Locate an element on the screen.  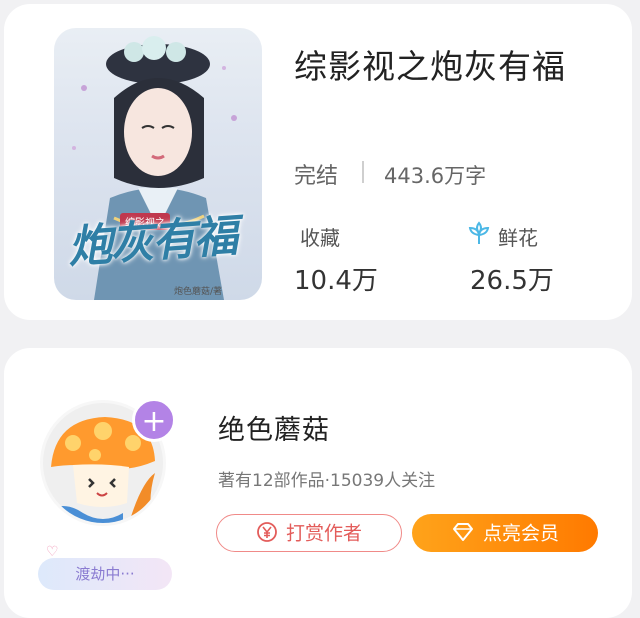
status-divider is located at coordinates (363, 172).